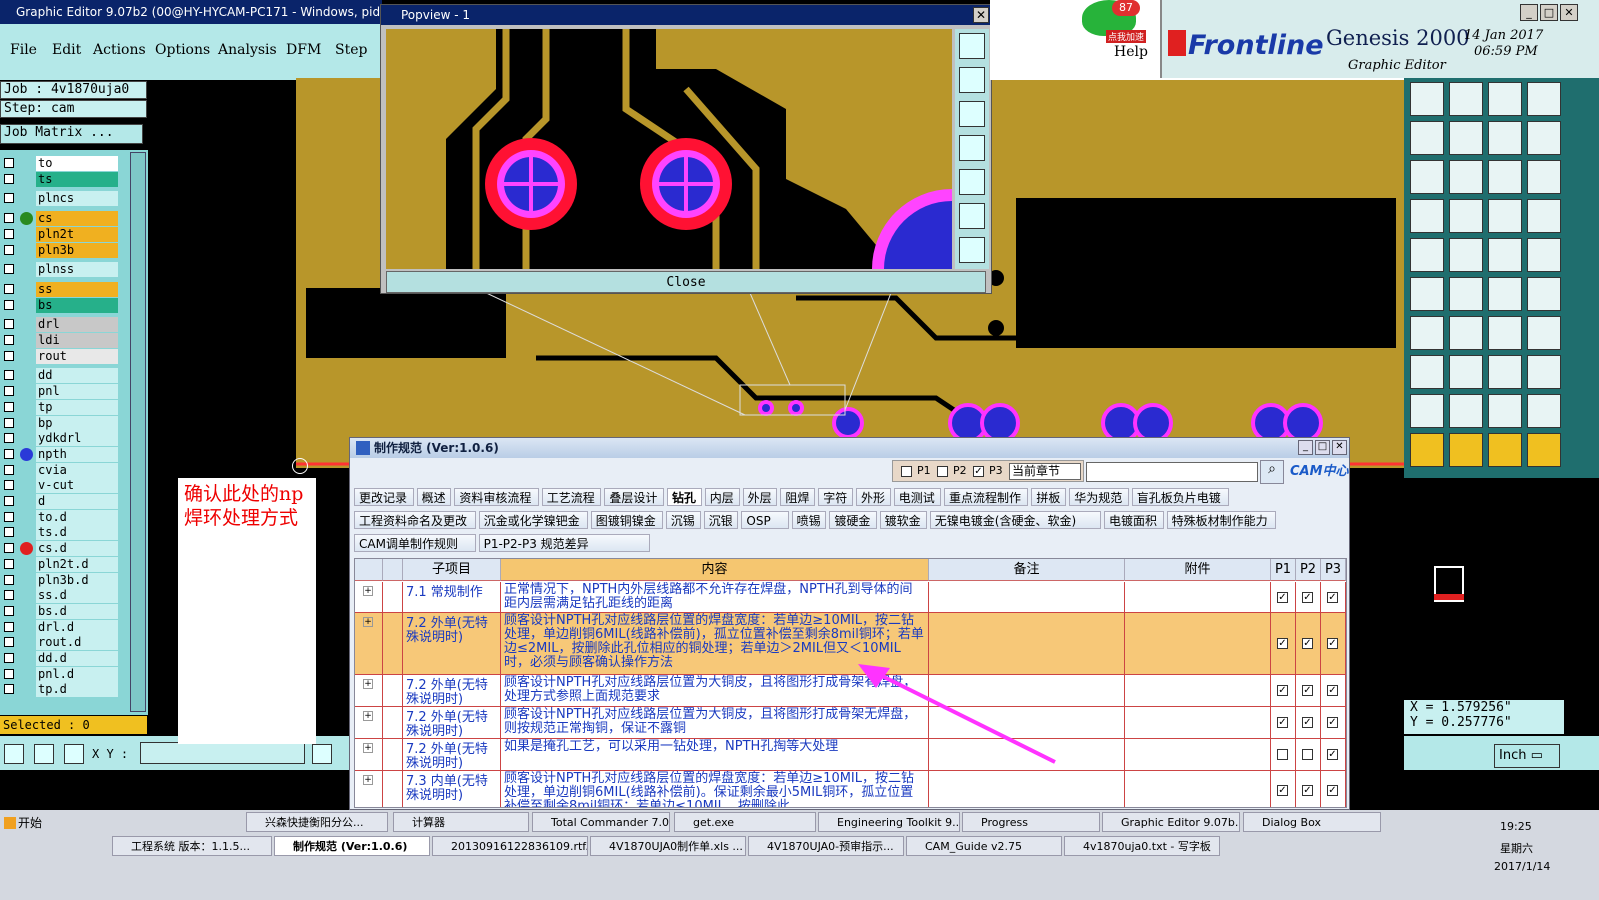 This screenshot has height=900, width=1599. What do you see at coordinates (60, 305) in the screenshot?
I see `layer-row: bs` at bounding box center [60, 305].